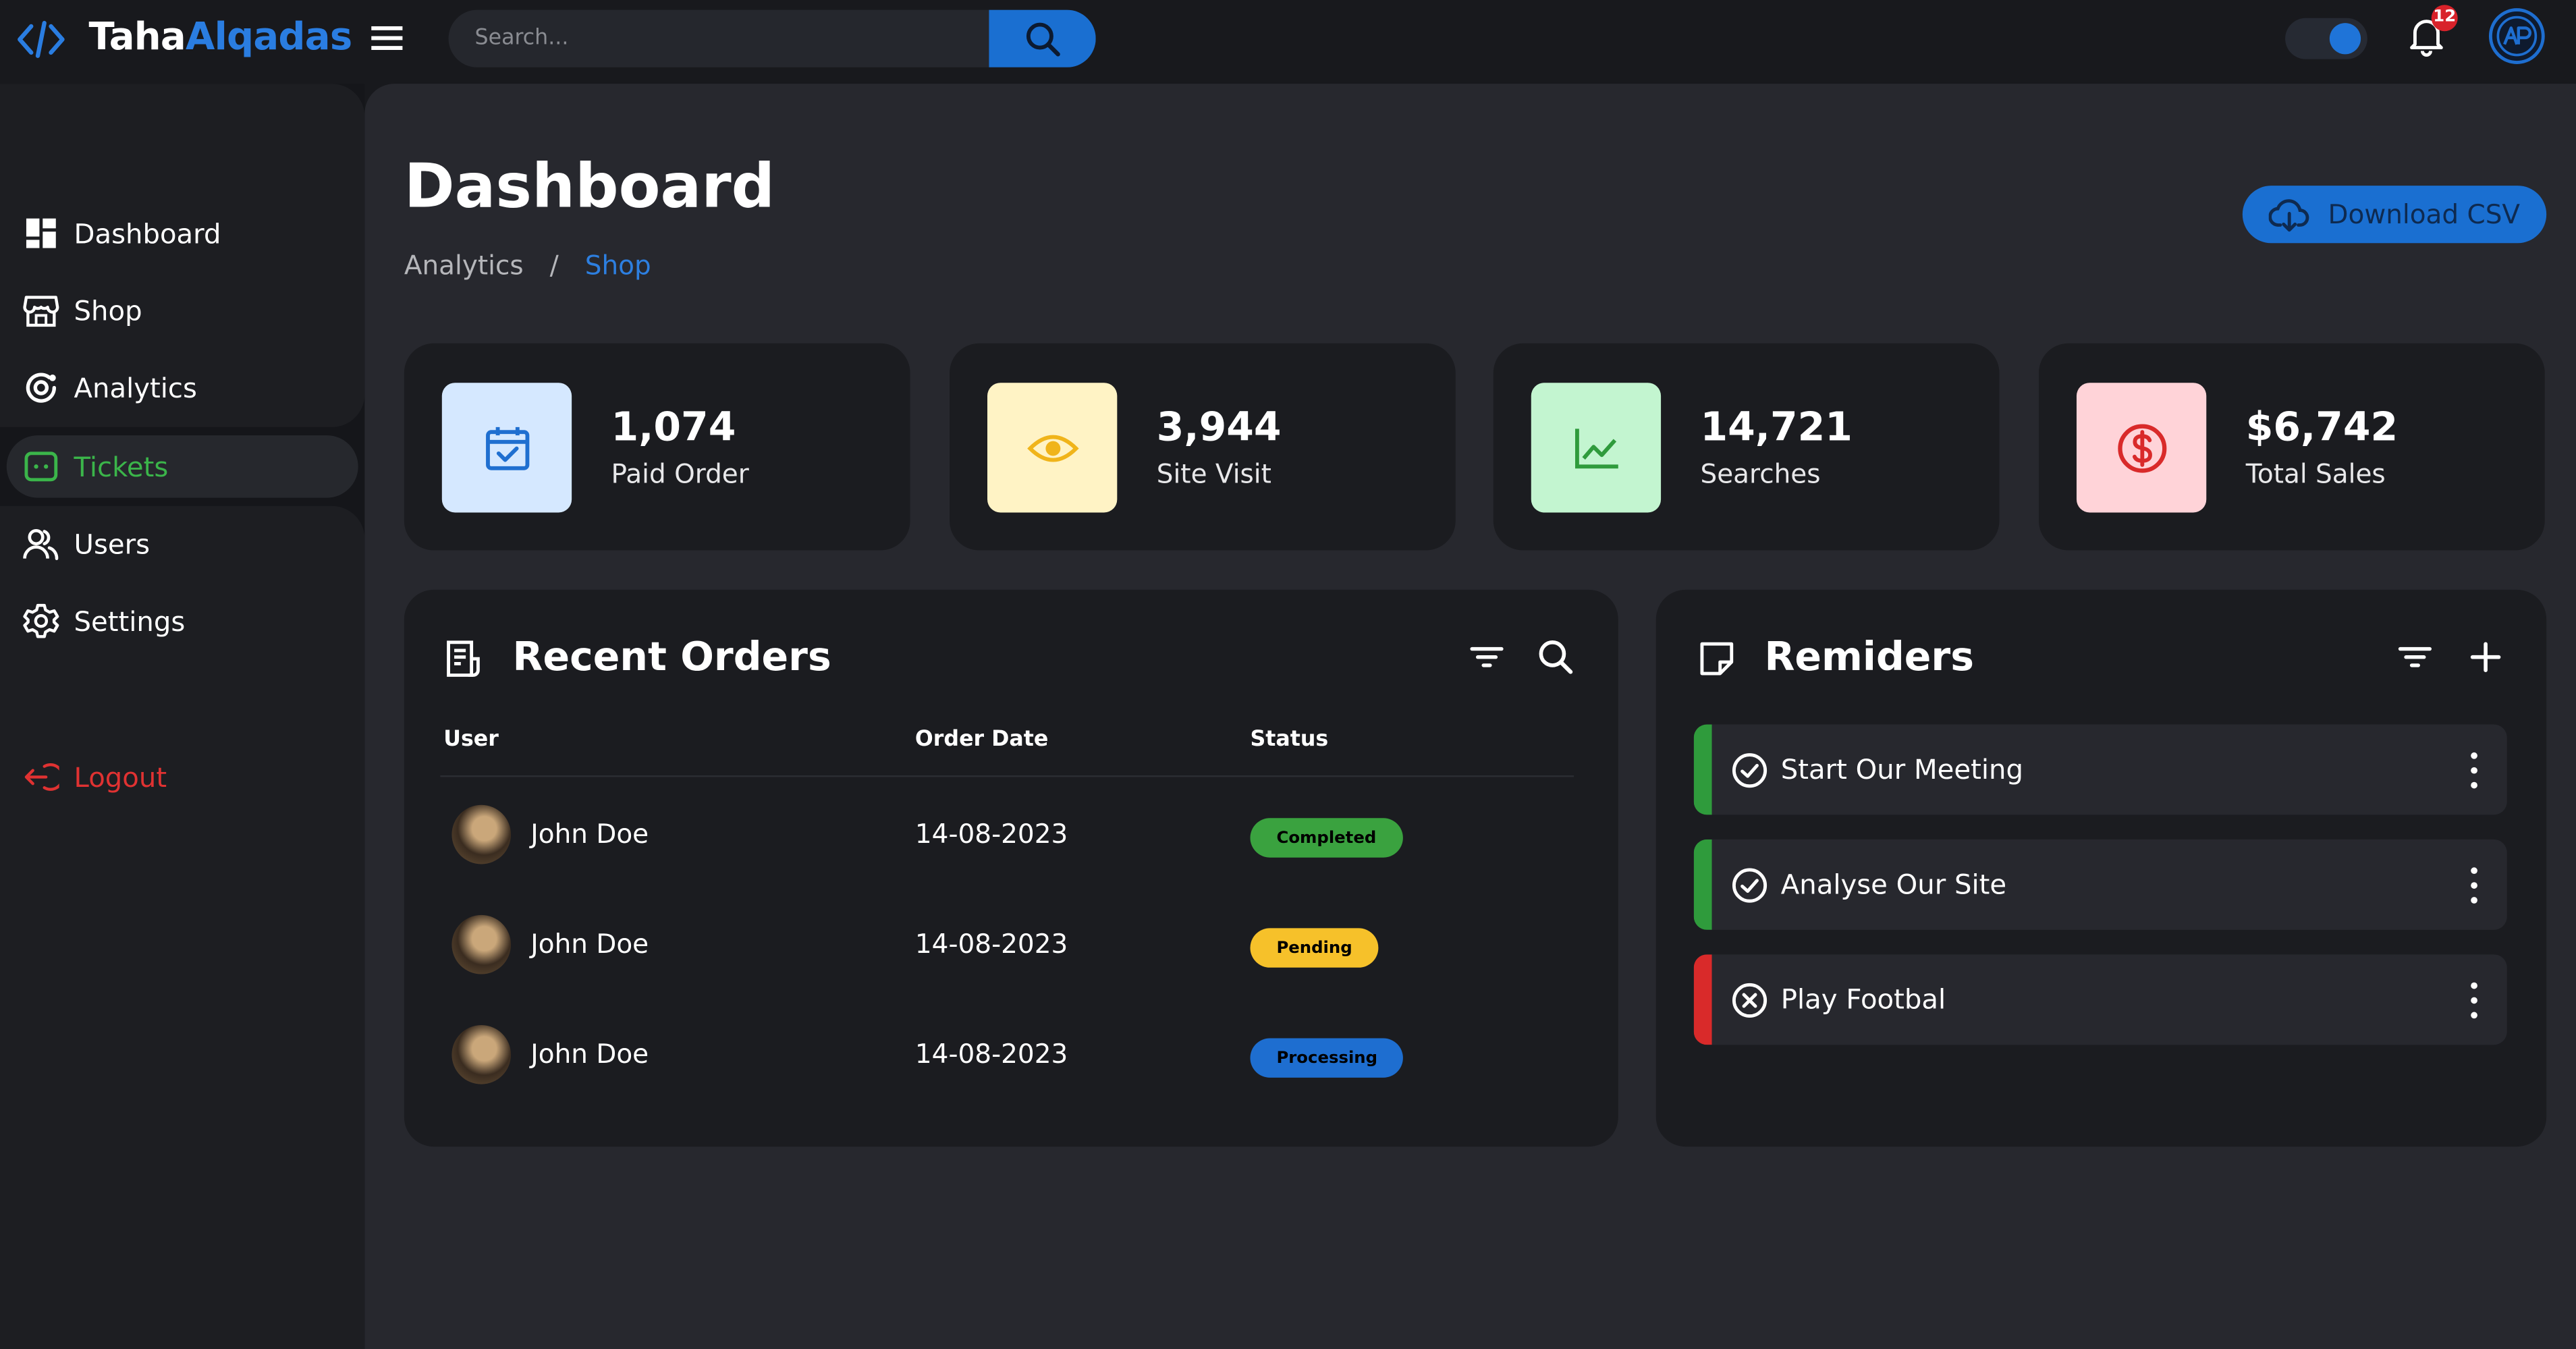 This screenshot has width=2576, height=1349. What do you see at coordinates (41, 233) in the screenshot?
I see `dashboard-icon` at bounding box center [41, 233].